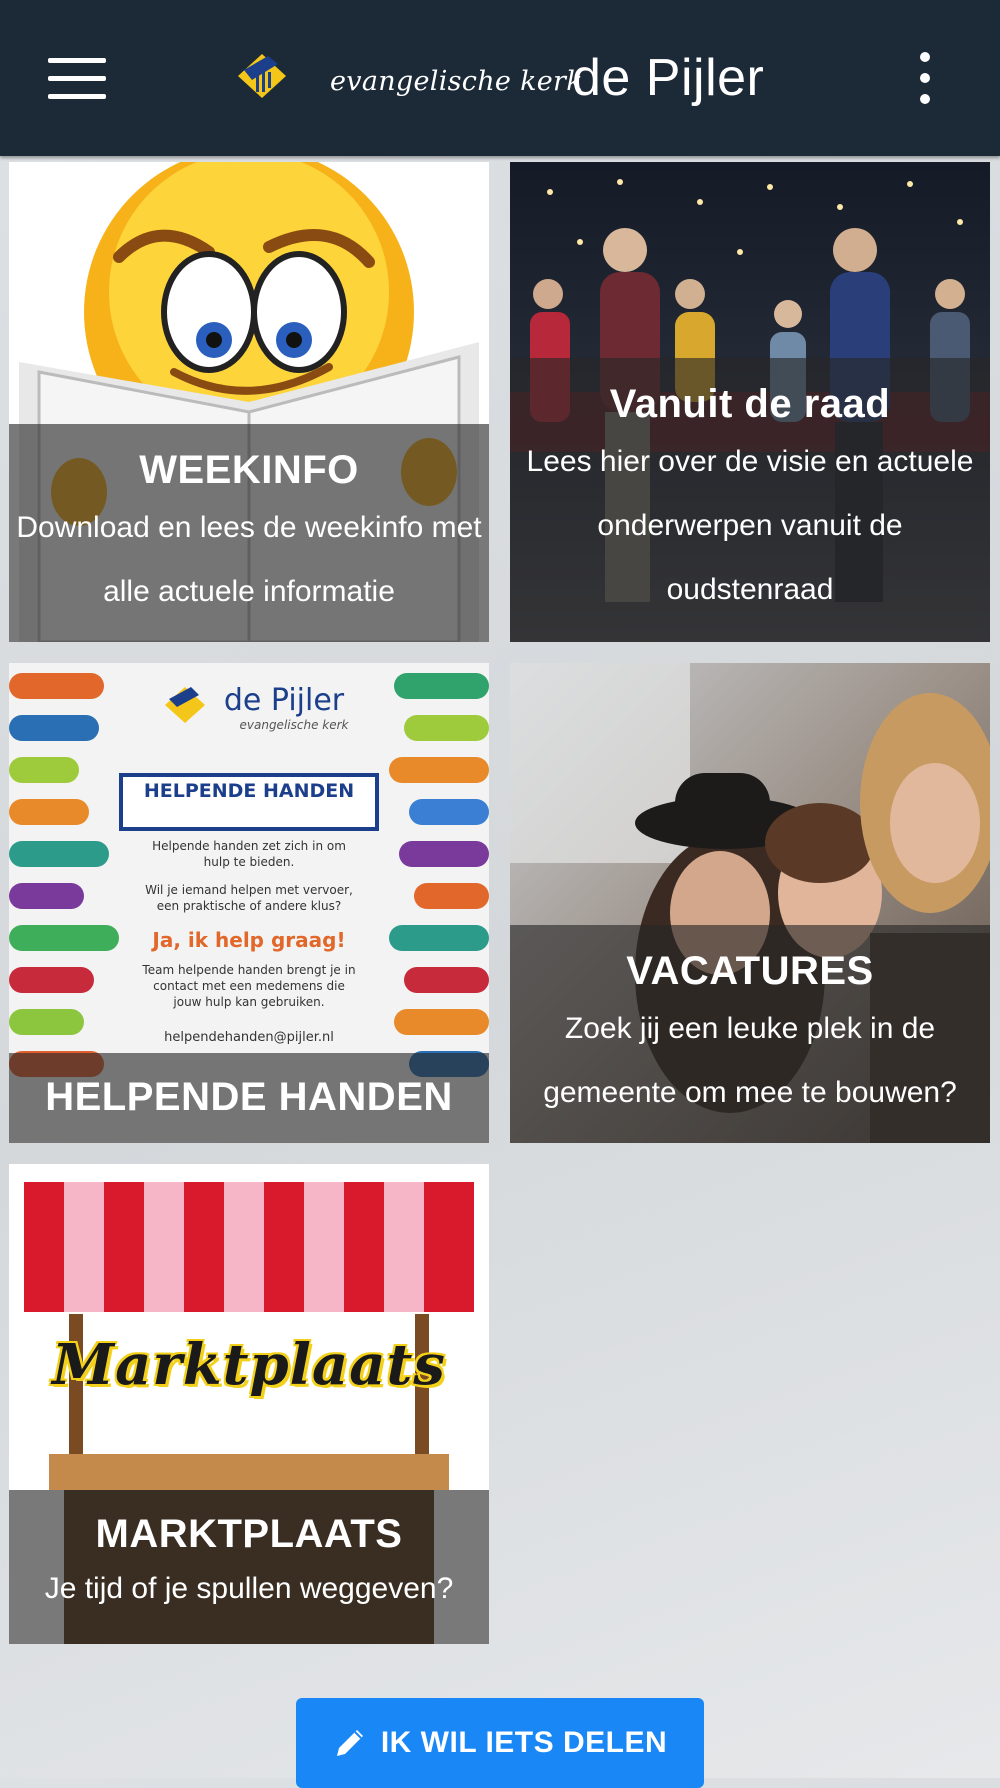 The height and width of the screenshot is (1788, 1000). What do you see at coordinates (249, 791) in the screenshot?
I see `poster-heading: HELPENDE HANDEN` at bounding box center [249, 791].